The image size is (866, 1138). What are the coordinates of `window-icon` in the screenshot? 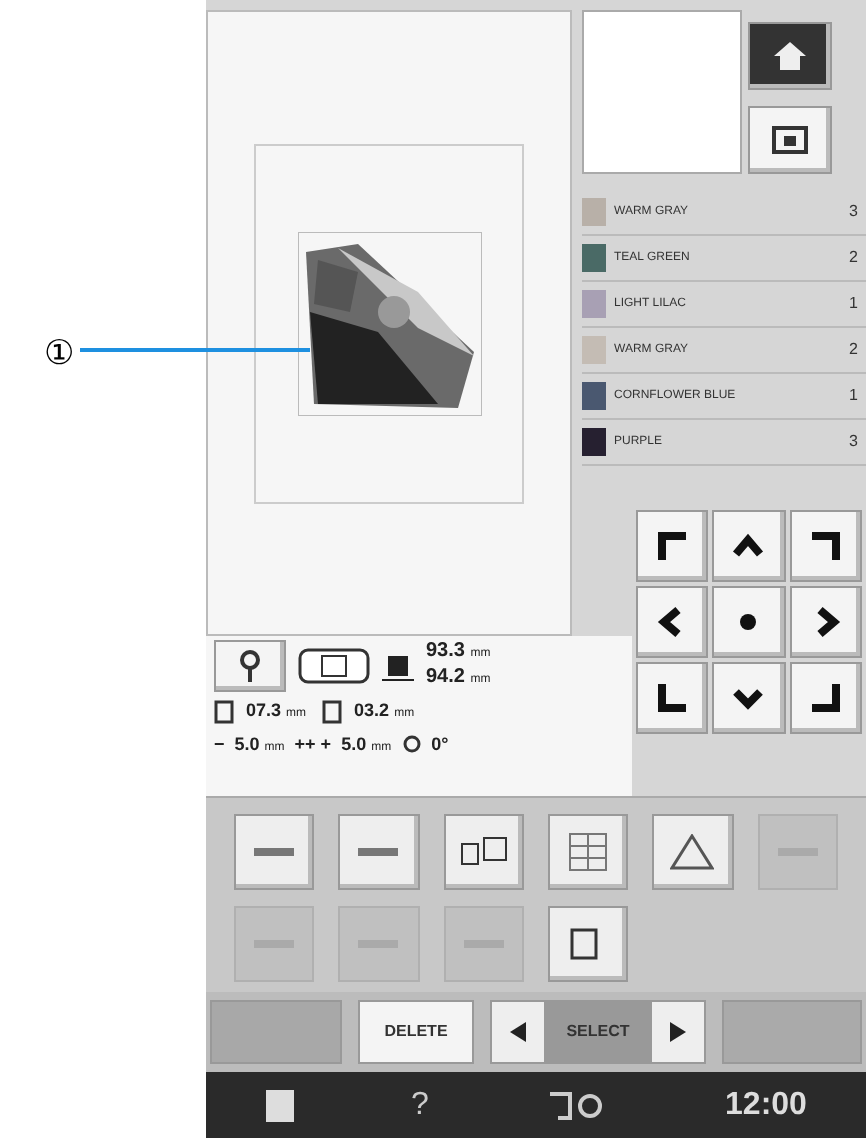 It's located at (790, 140).